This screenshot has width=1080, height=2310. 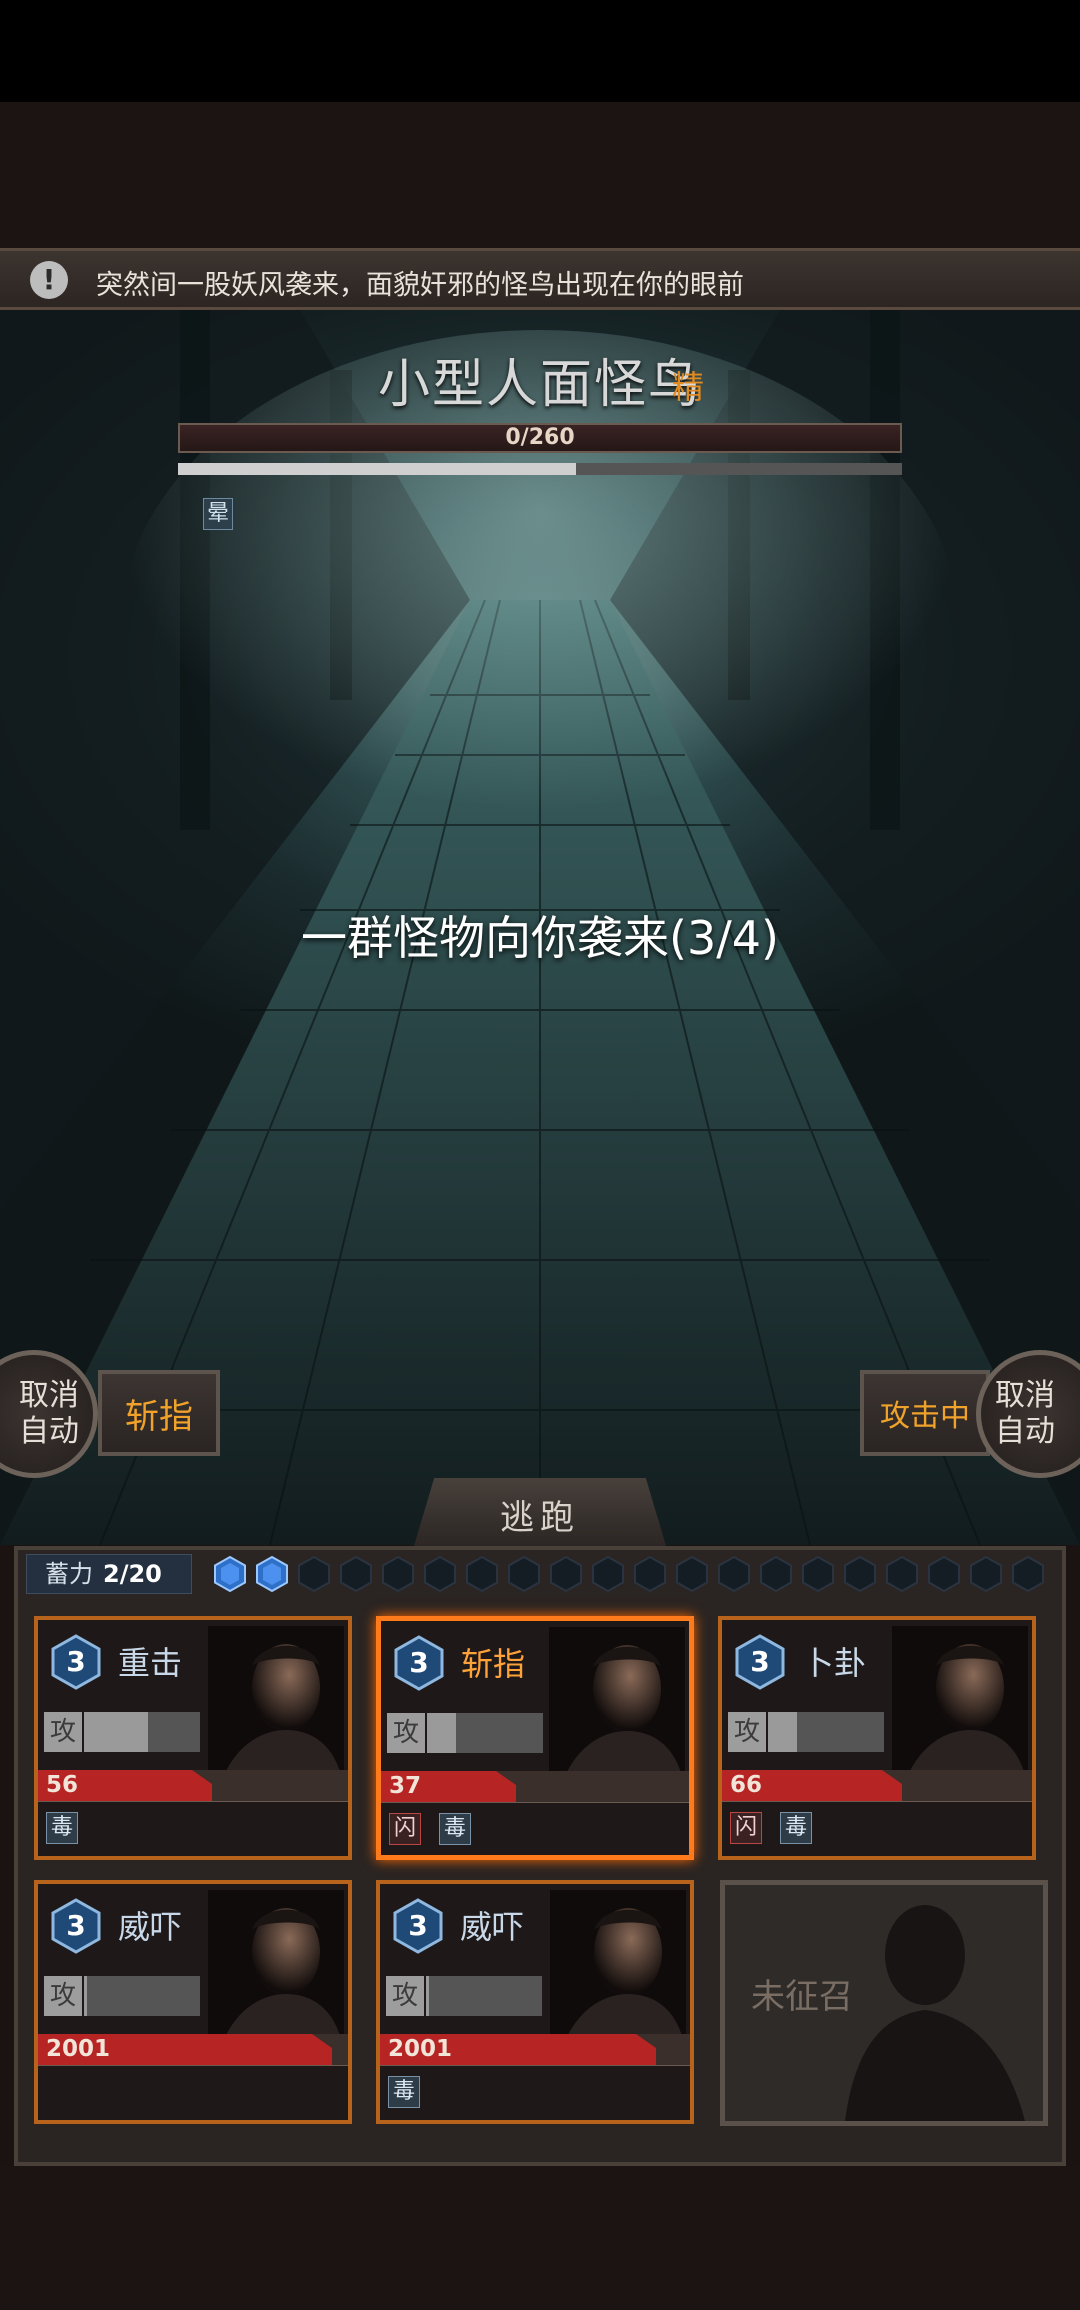 I want to click on hero-skill-name: 斩指, so click(x=493, y=1664).